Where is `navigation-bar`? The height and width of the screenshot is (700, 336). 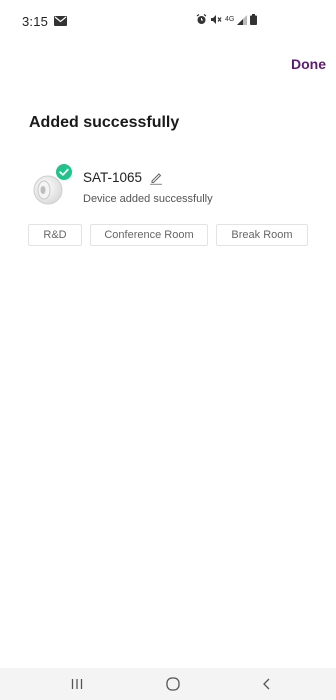 navigation-bar is located at coordinates (168, 684).